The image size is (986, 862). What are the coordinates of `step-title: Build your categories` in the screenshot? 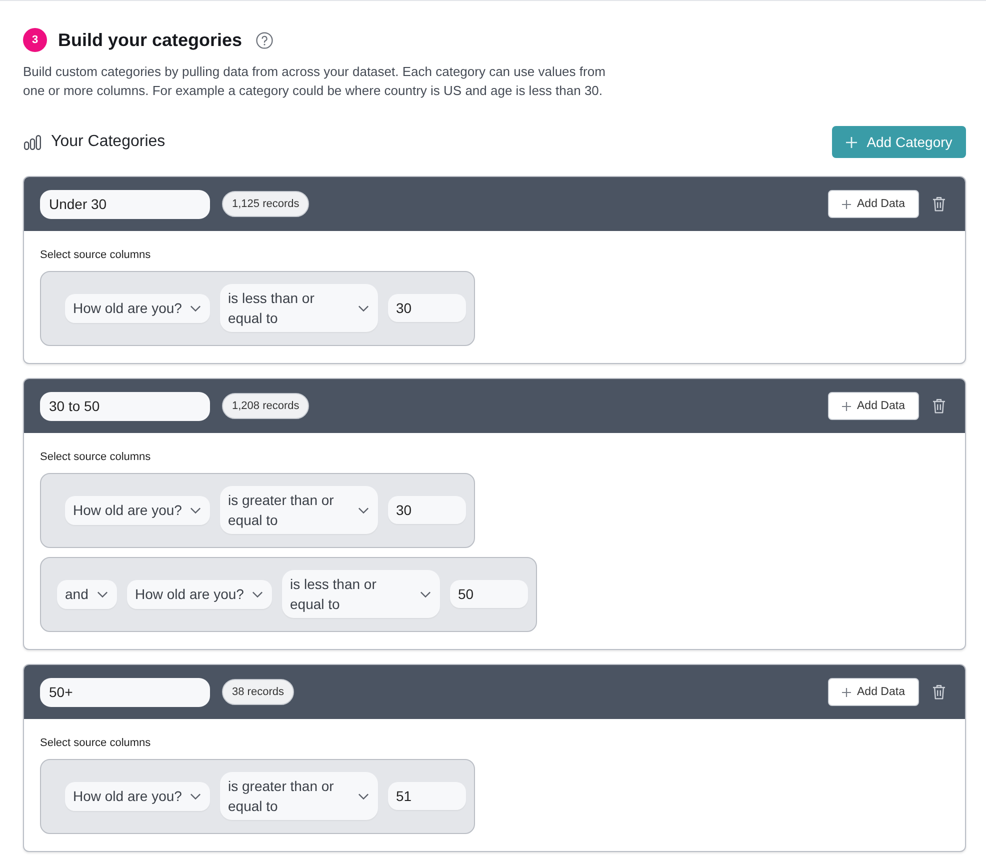 It's located at (150, 40).